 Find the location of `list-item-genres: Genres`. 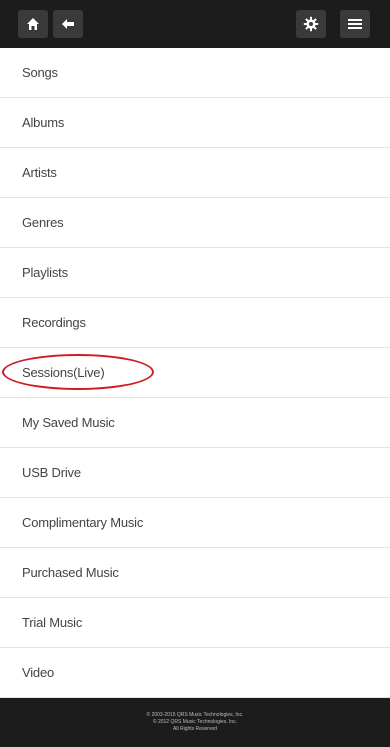

list-item-genres: Genres is located at coordinates (195, 223).